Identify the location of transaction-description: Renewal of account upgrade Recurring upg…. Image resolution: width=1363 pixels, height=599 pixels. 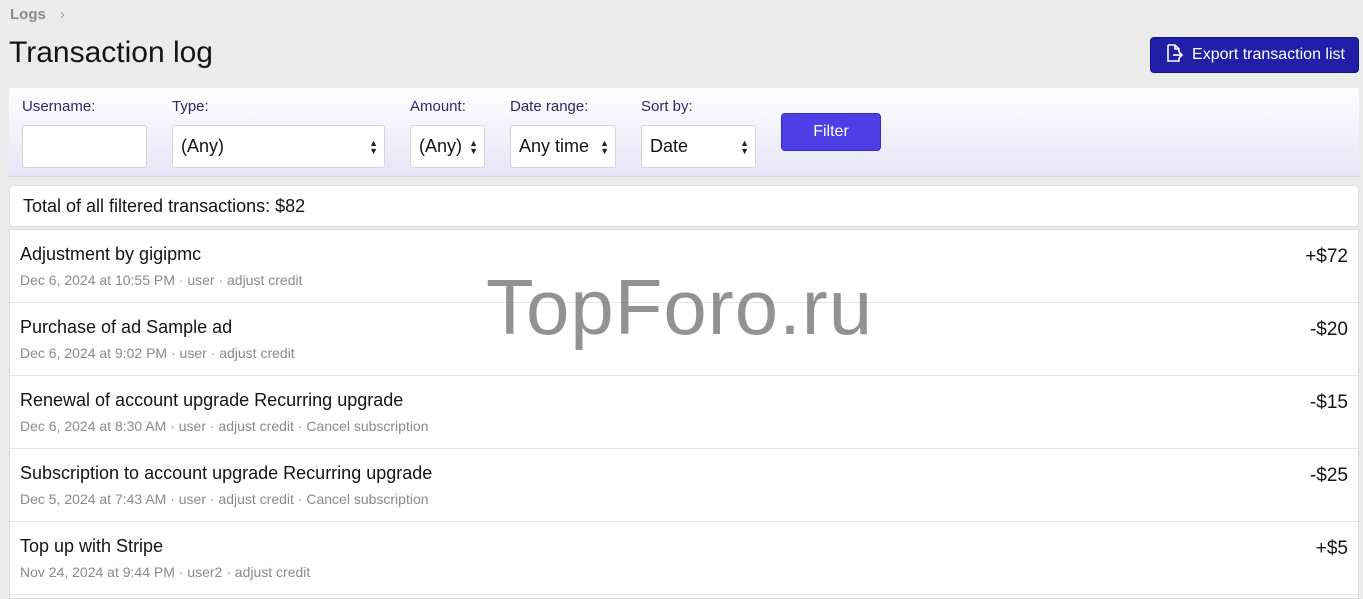
(212, 400).